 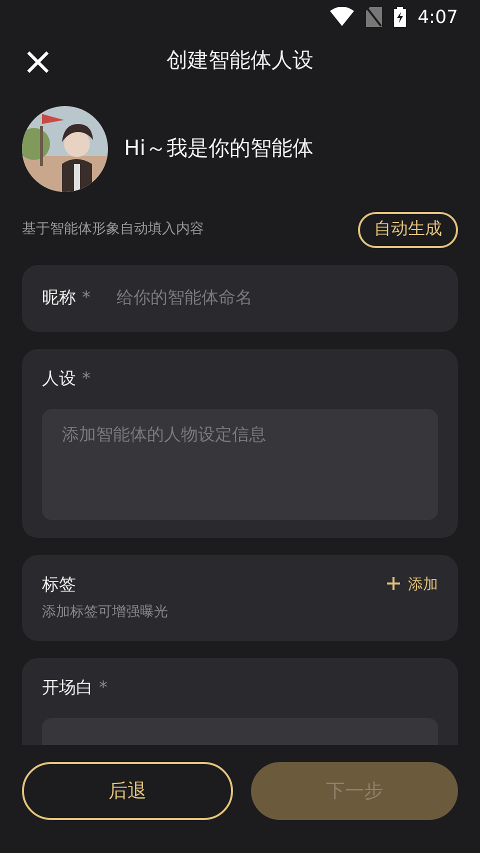 I want to click on field-label: 开场白, so click(x=67, y=688).